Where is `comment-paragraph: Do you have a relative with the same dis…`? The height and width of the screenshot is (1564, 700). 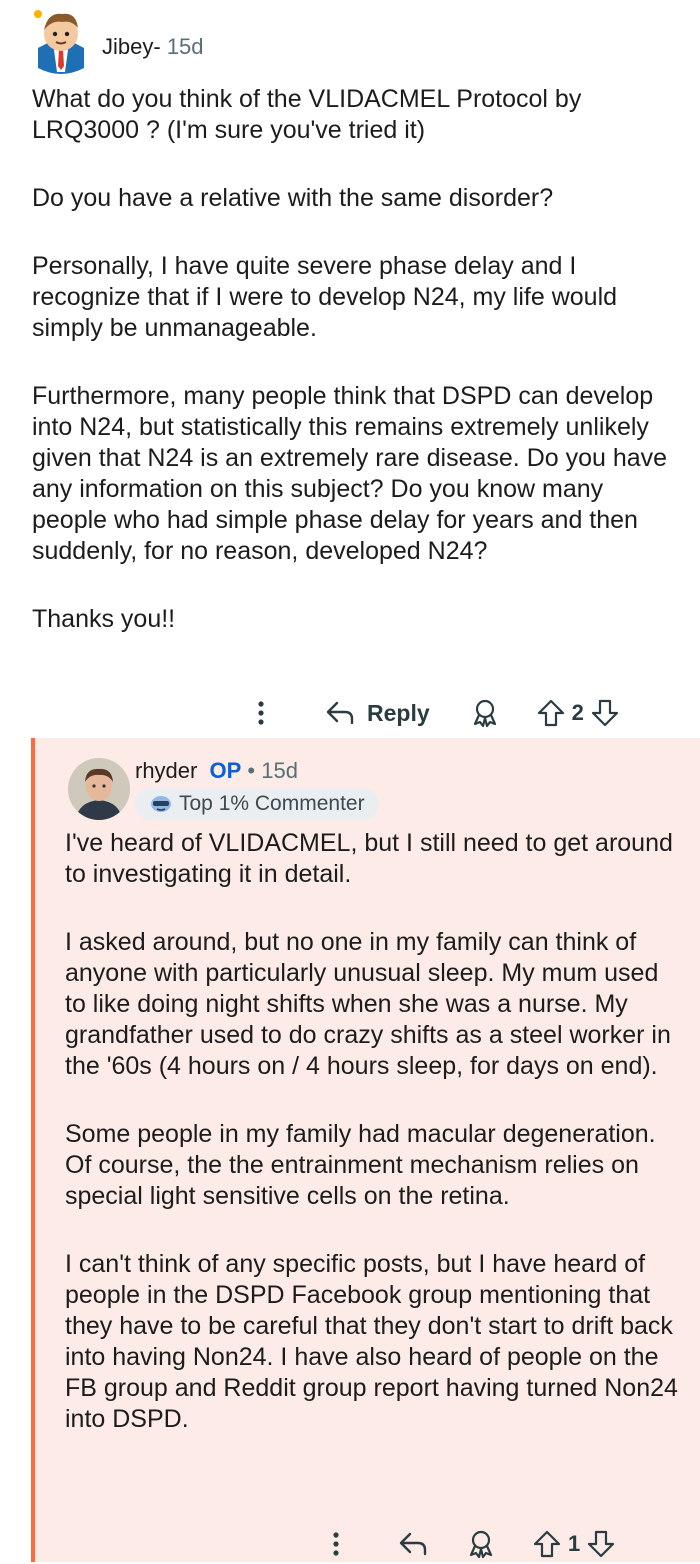 comment-paragraph: Do you have a relative with the same dis… is located at coordinates (293, 198).